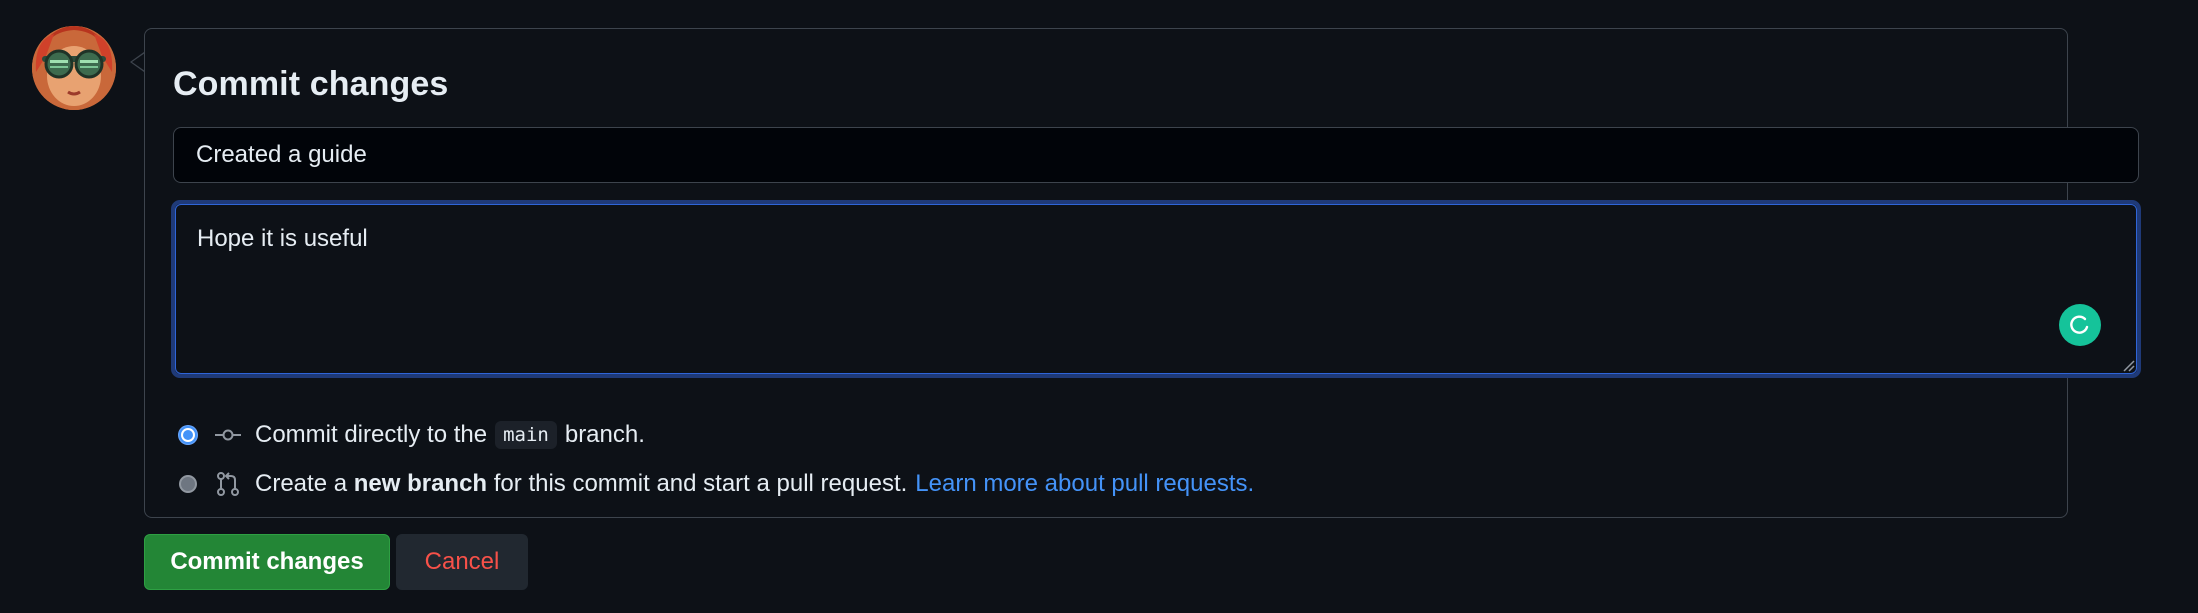  I want to click on user-avatar, so click(74, 68).